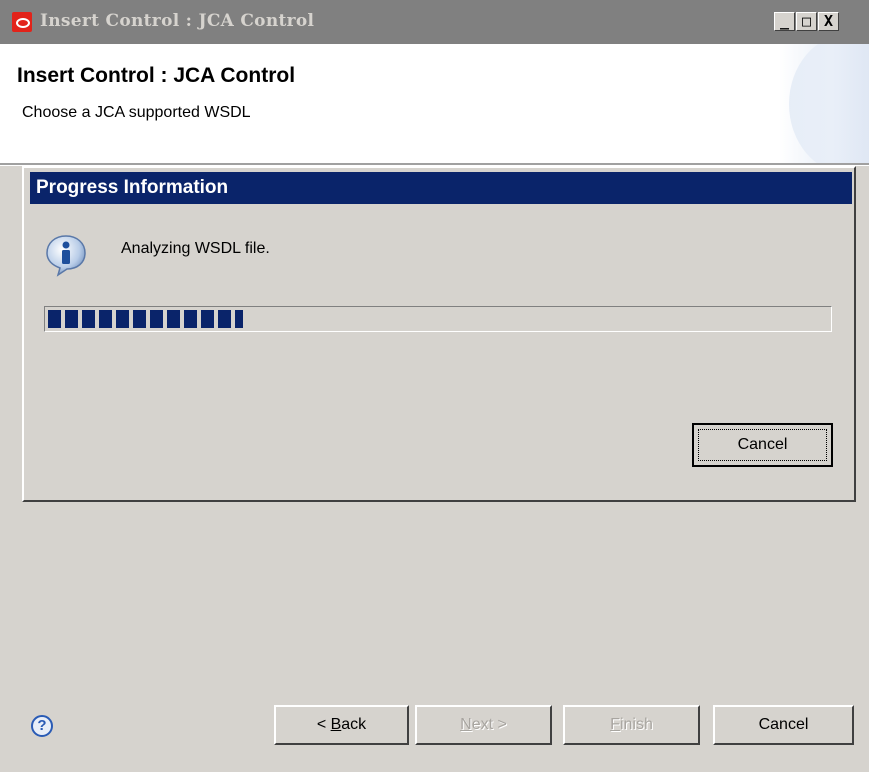 The height and width of the screenshot is (772, 869). What do you see at coordinates (336, 724) in the screenshot?
I see `back-button-mnemonic: B` at bounding box center [336, 724].